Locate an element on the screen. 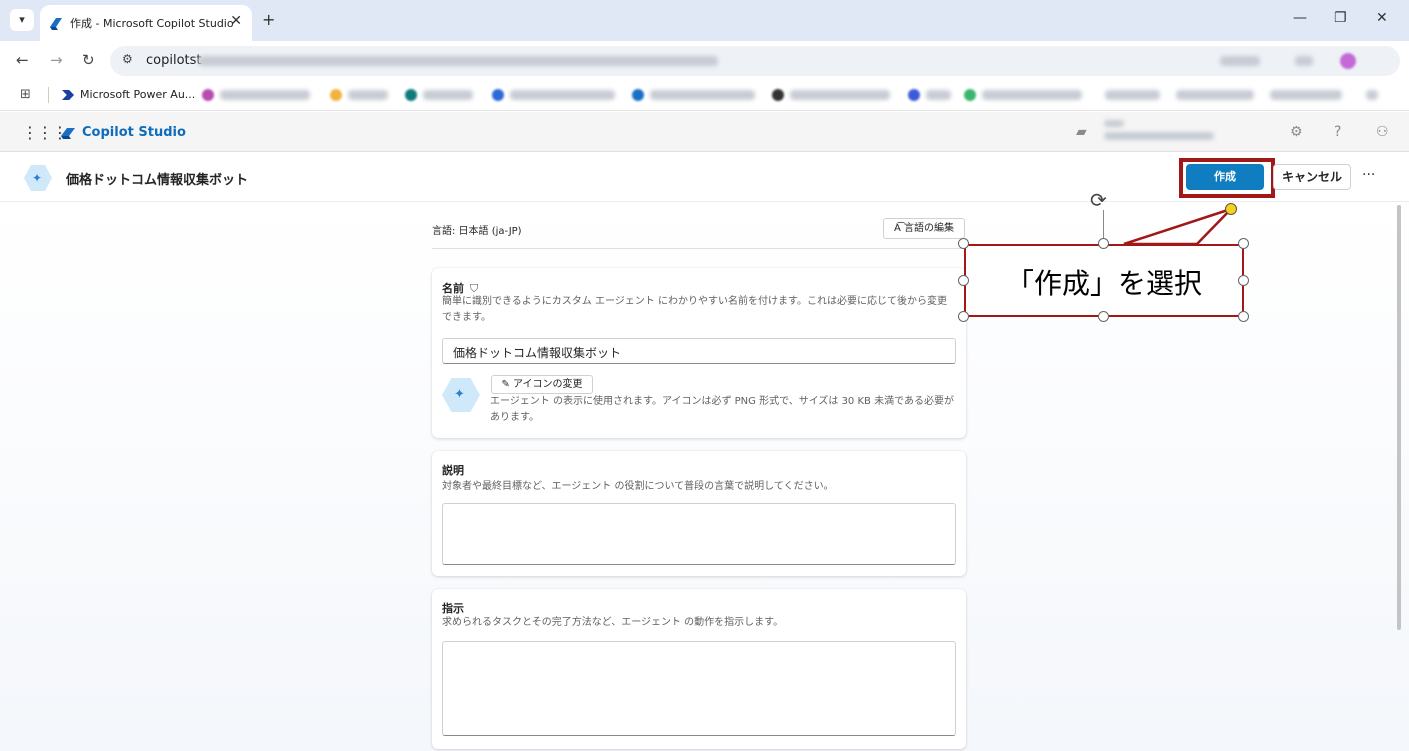 This screenshot has width=1409, height=751. app-name: Copilot Studio is located at coordinates (134, 132).